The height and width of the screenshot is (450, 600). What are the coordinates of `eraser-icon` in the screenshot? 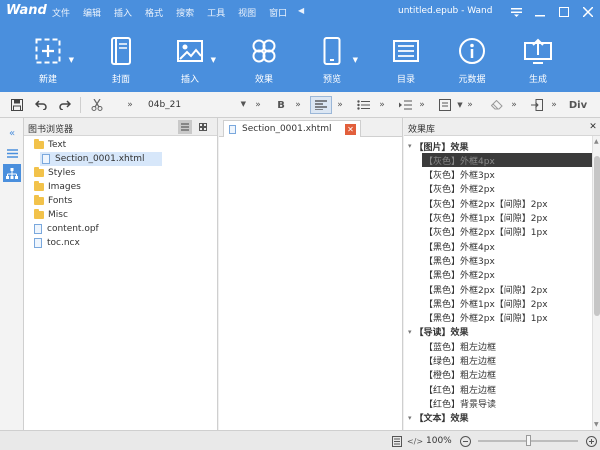 It's located at (497, 105).